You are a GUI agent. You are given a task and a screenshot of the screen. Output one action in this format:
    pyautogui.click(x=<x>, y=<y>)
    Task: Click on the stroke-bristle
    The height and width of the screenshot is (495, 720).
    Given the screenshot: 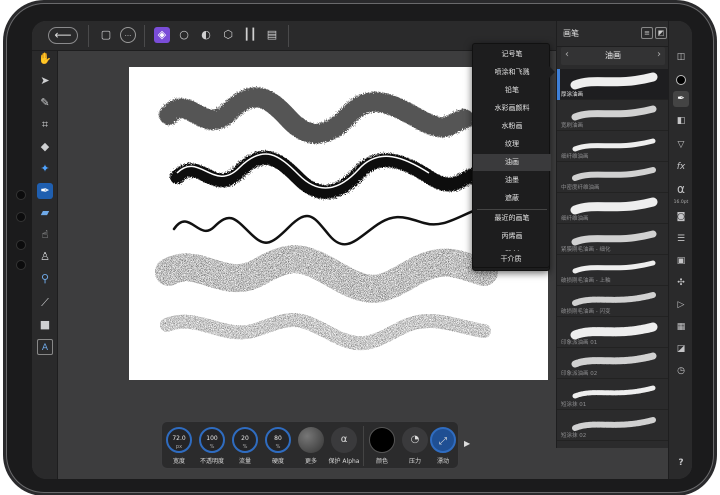 What is the action you would take?
    pyautogui.click(x=325, y=174)
    